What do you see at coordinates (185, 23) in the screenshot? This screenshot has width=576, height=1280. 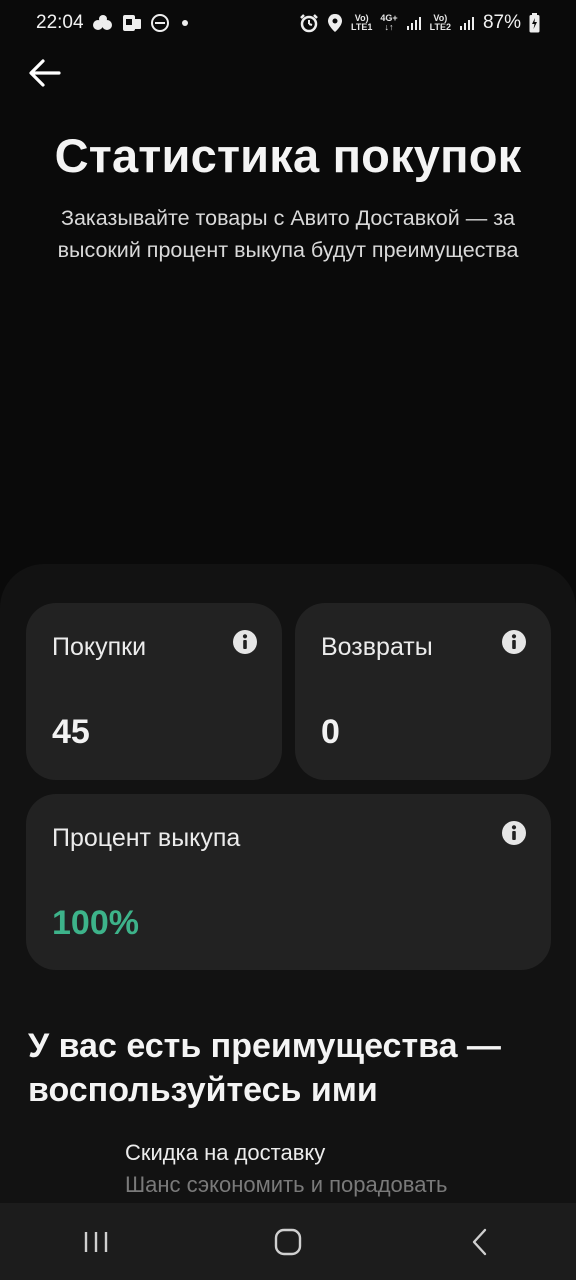 I see `dot-icon` at bounding box center [185, 23].